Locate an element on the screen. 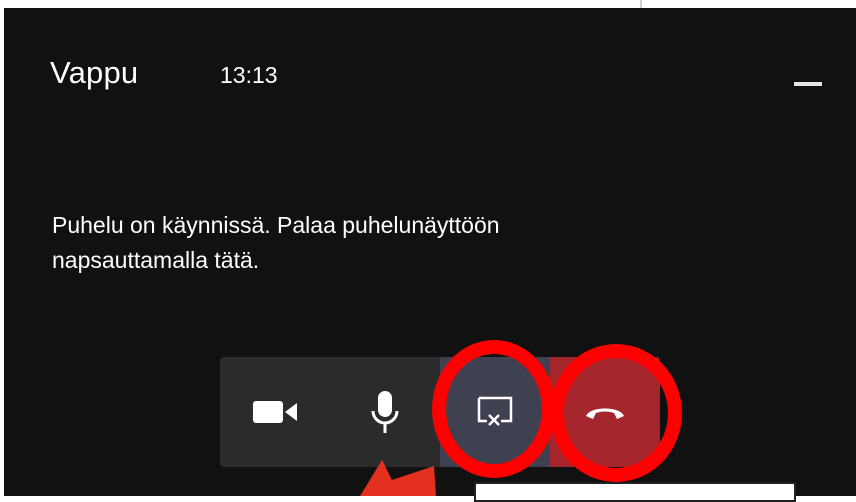 This screenshot has height=502, width=856. message-line-2: napsauttamalla tätä. is located at coordinates (156, 260).